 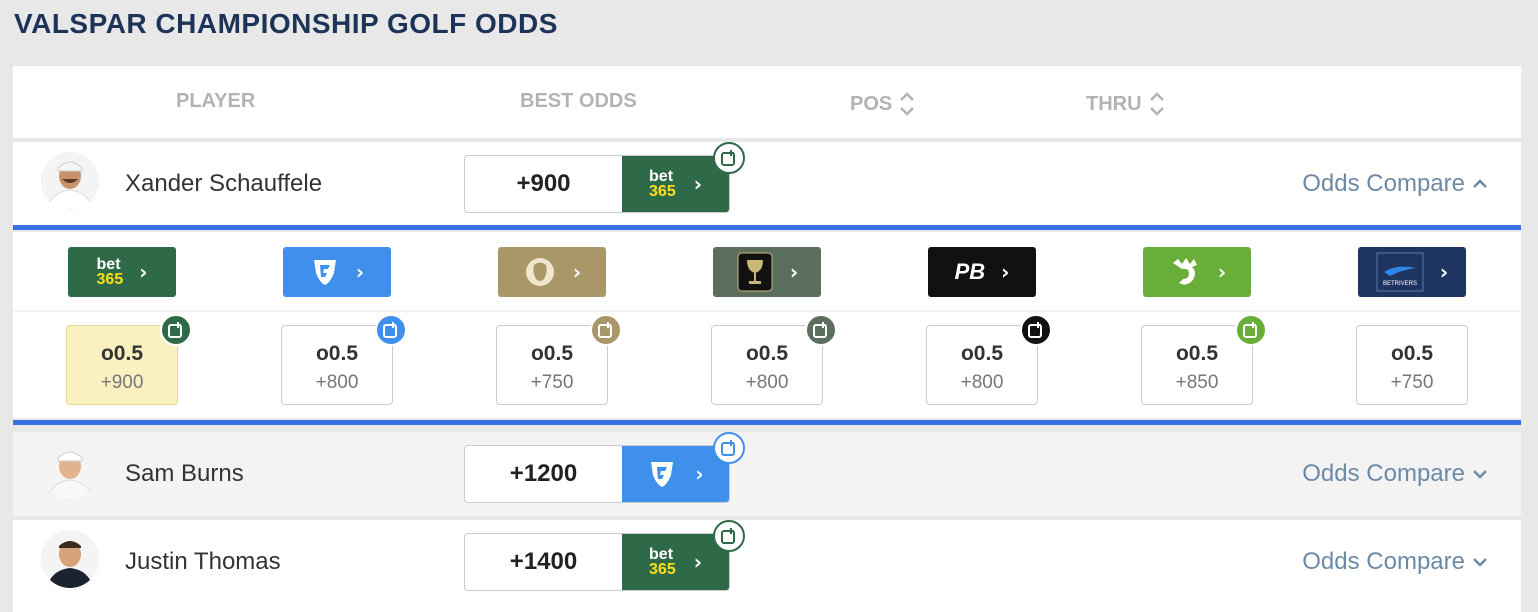 I want to click on pointsbet-book-button: PB ›, so click(x=982, y=272).